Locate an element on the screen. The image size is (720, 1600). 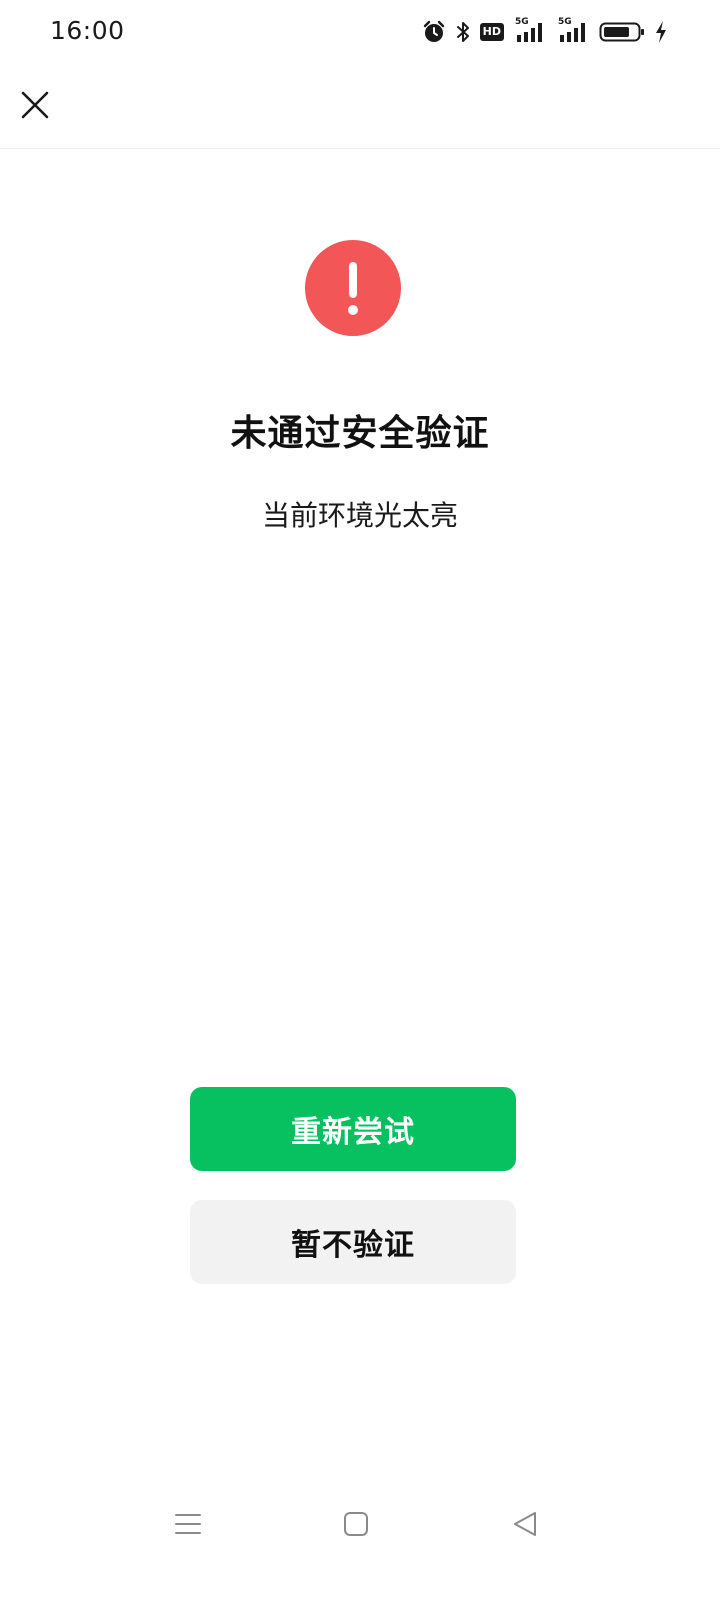
top-nav is located at coordinates (360, 106).